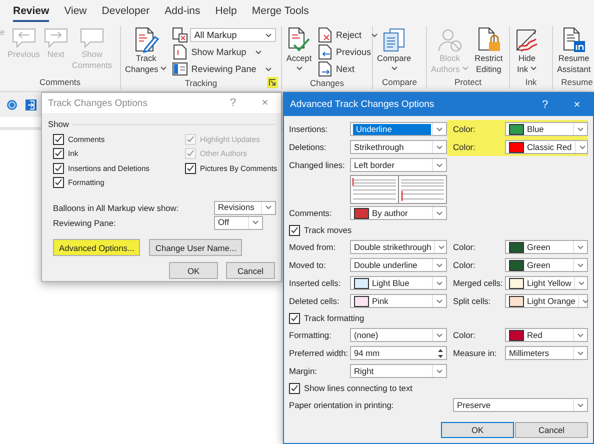  Describe the element at coordinates (398, 213) in the screenshot. I see `dropdown: By author` at that location.